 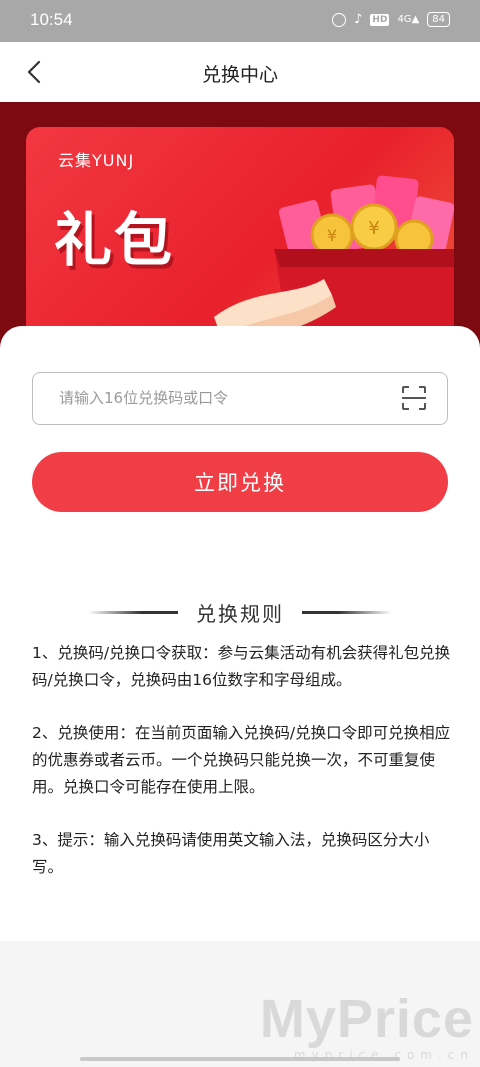 I want to click on banner-title: 礼包, so click(x=114, y=240).